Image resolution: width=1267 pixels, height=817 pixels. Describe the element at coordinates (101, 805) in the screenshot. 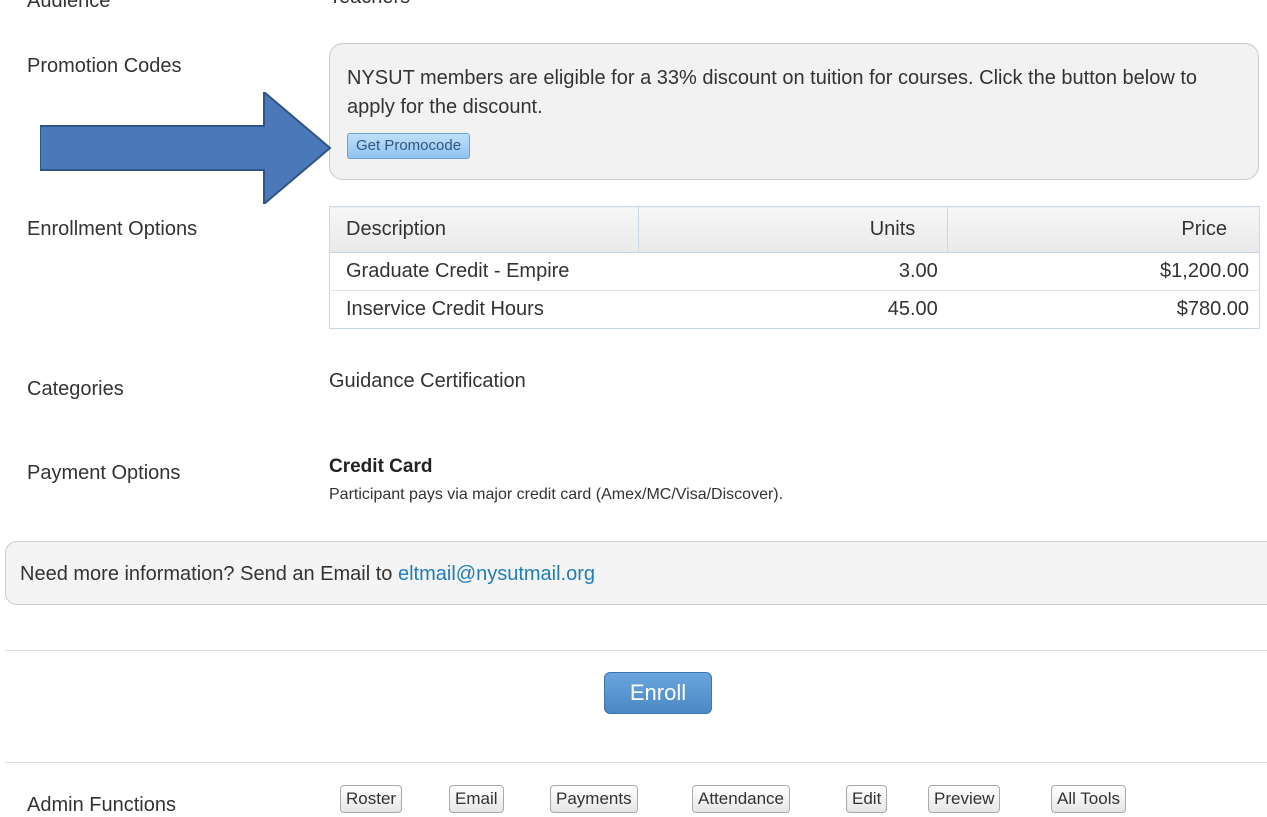

I see `admin-functions-label: Admin Functions` at that location.